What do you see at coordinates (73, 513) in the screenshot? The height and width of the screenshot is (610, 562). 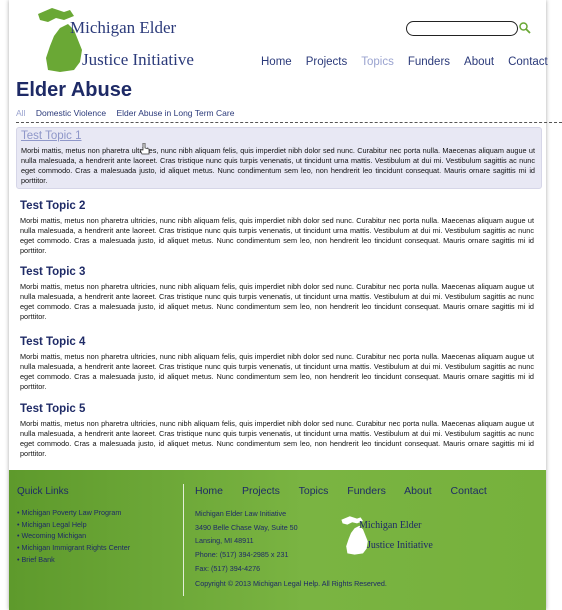 I see `quick-link: Michigan Poverty Law Program` at bounding box center [73, 513].